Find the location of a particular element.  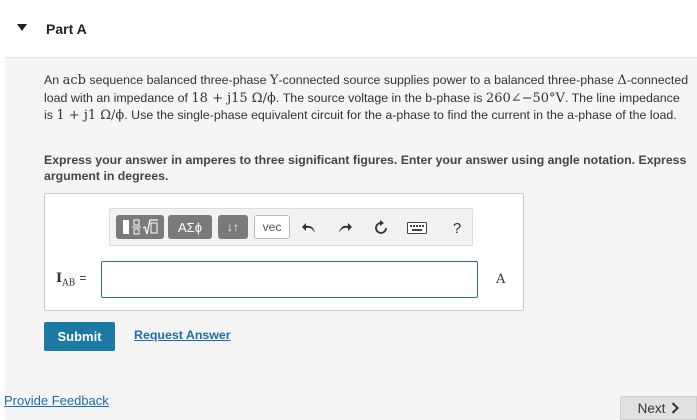

math-toolbar: ΑΣϕ ↓↑ vec ? is located at coordinates (291, 227).